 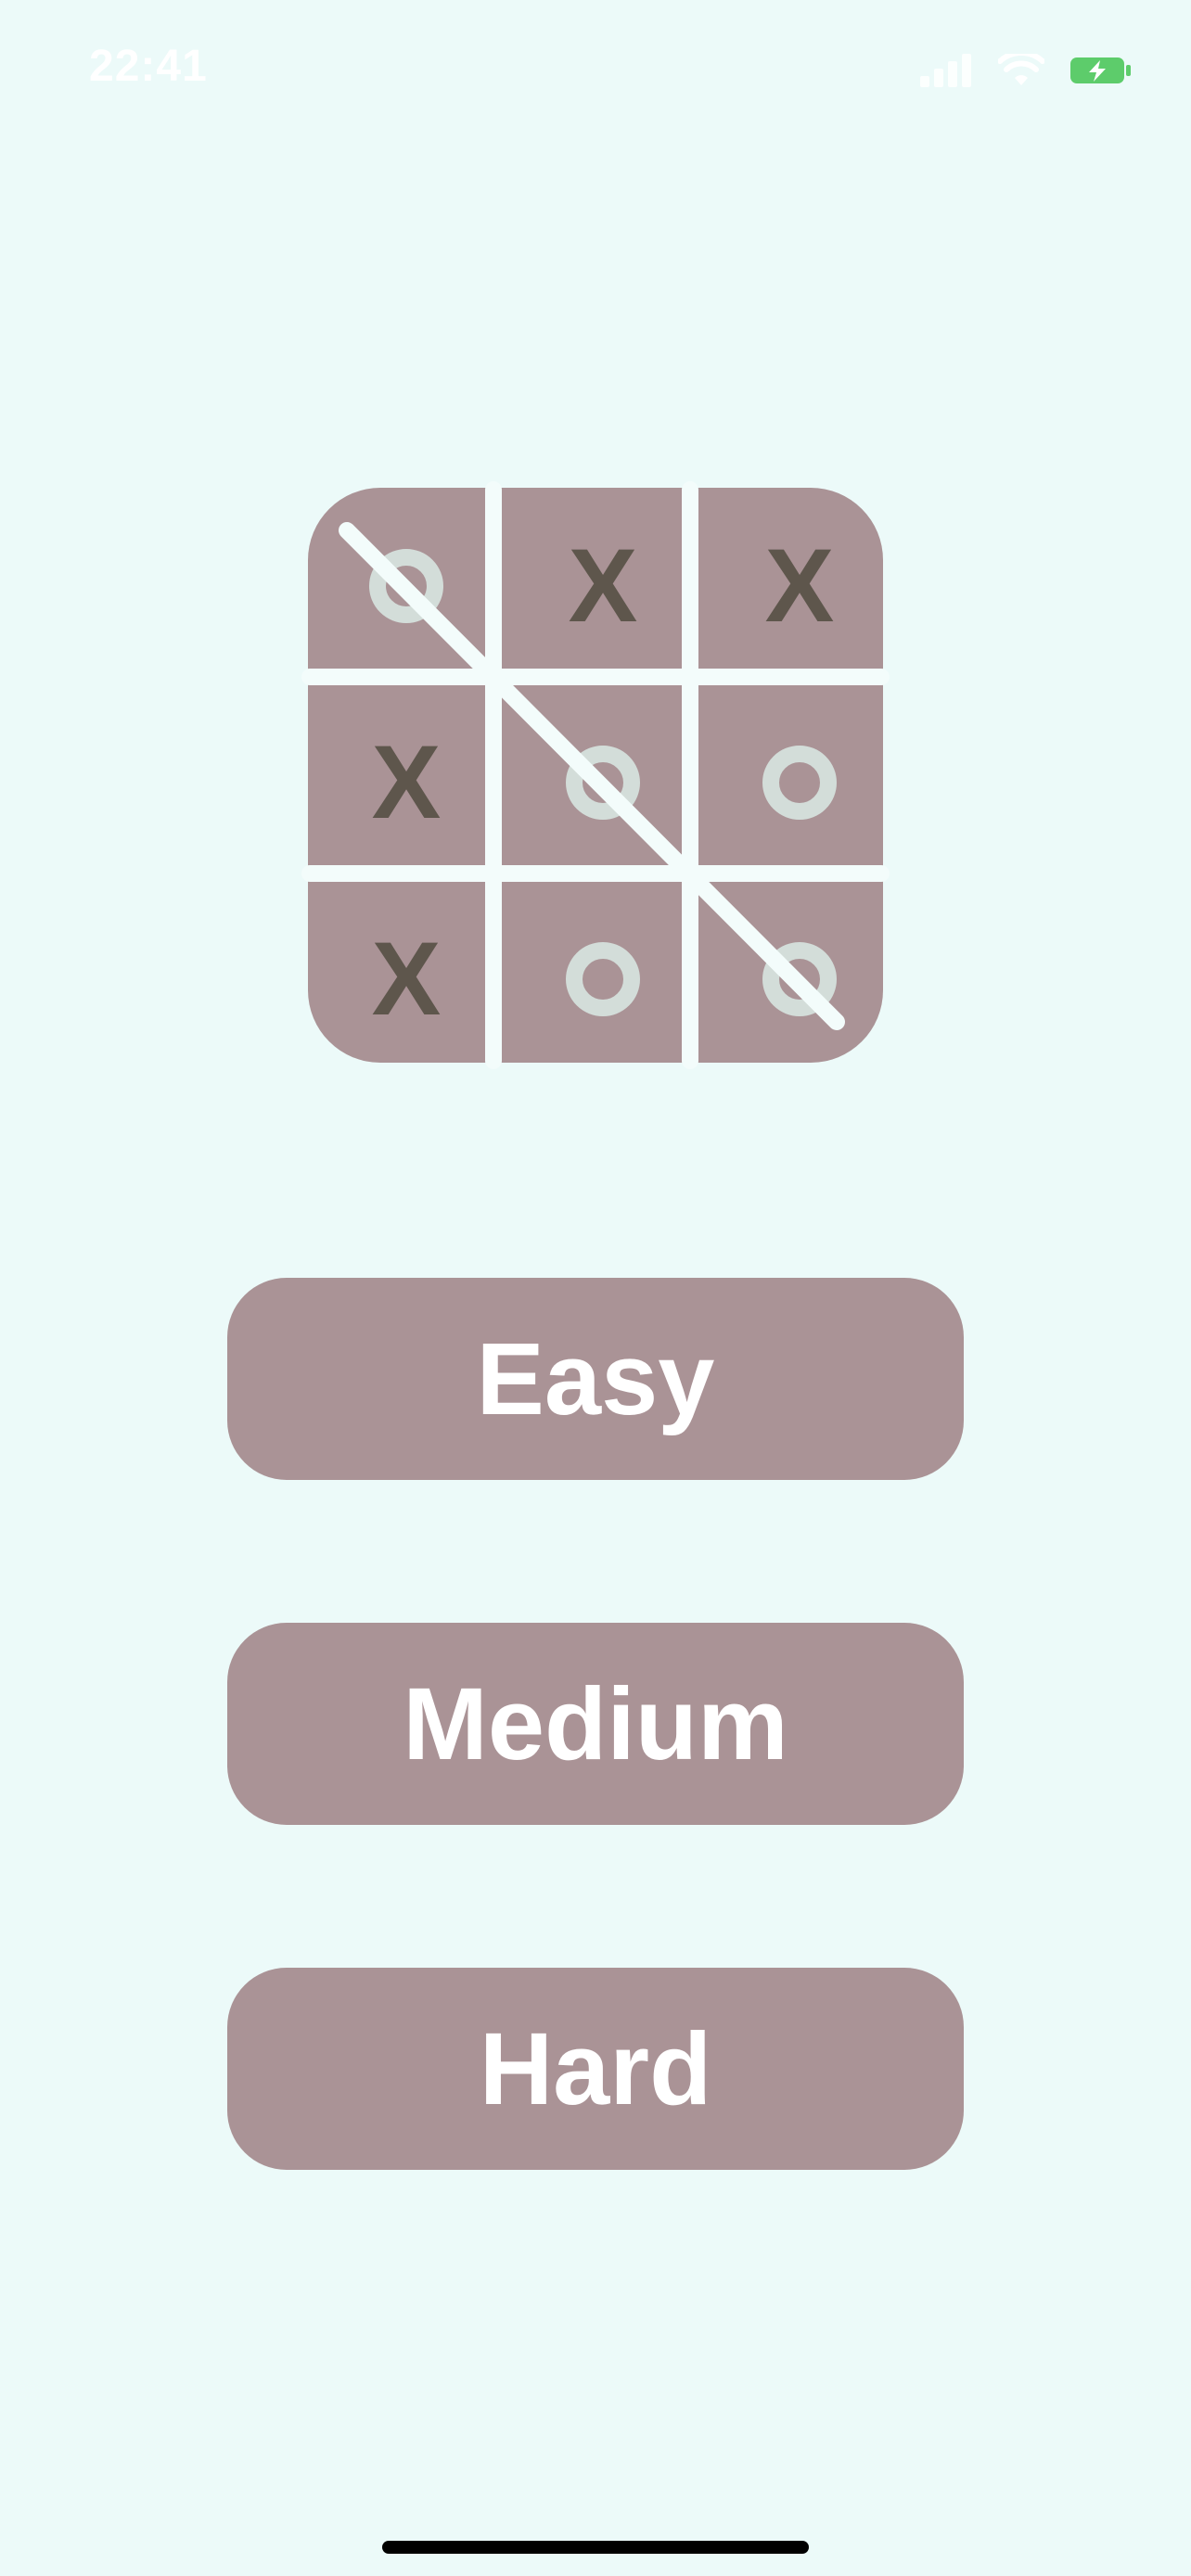 I want to click on hard-button: Hard, so click(x=595, y=2069).